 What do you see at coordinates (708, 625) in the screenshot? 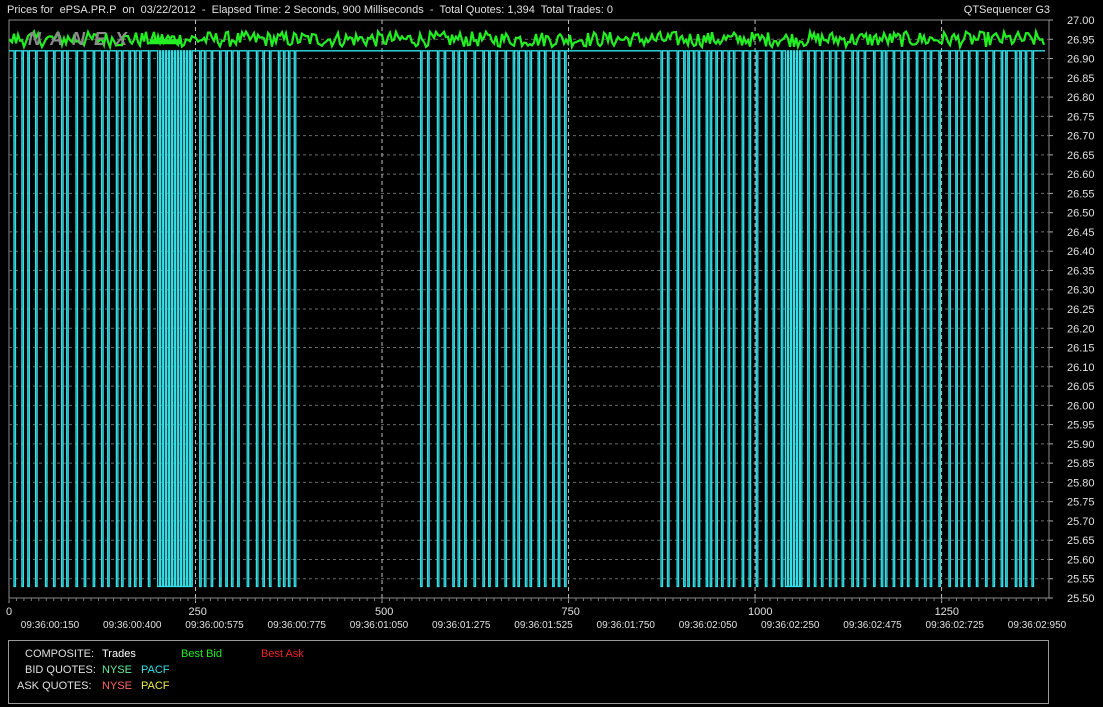
I see `time-label: 09:36:02:050` at bounding box center [708, 625].